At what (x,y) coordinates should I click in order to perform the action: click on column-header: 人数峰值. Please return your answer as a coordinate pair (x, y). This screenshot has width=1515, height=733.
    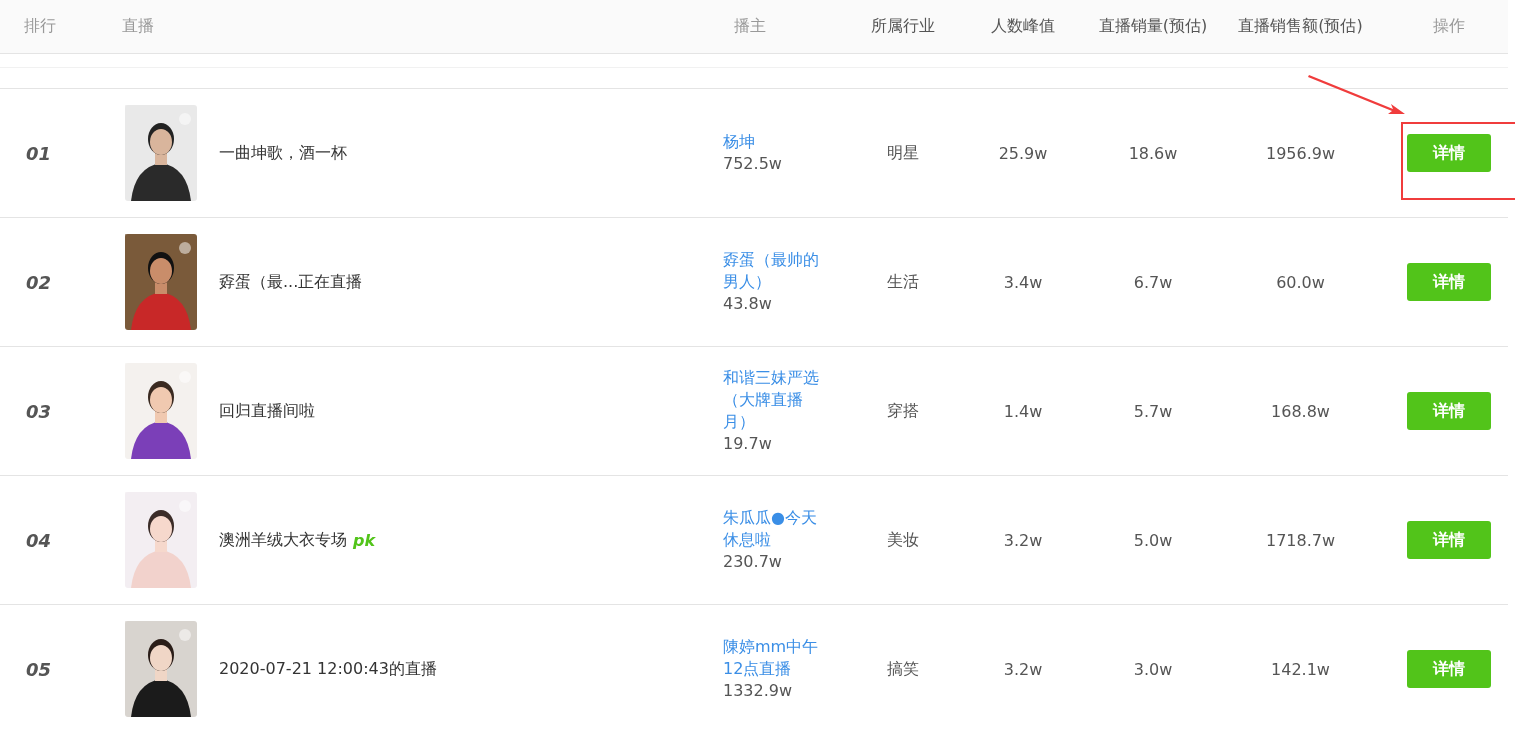
    Looking at the image, I should click on (1023, 26).